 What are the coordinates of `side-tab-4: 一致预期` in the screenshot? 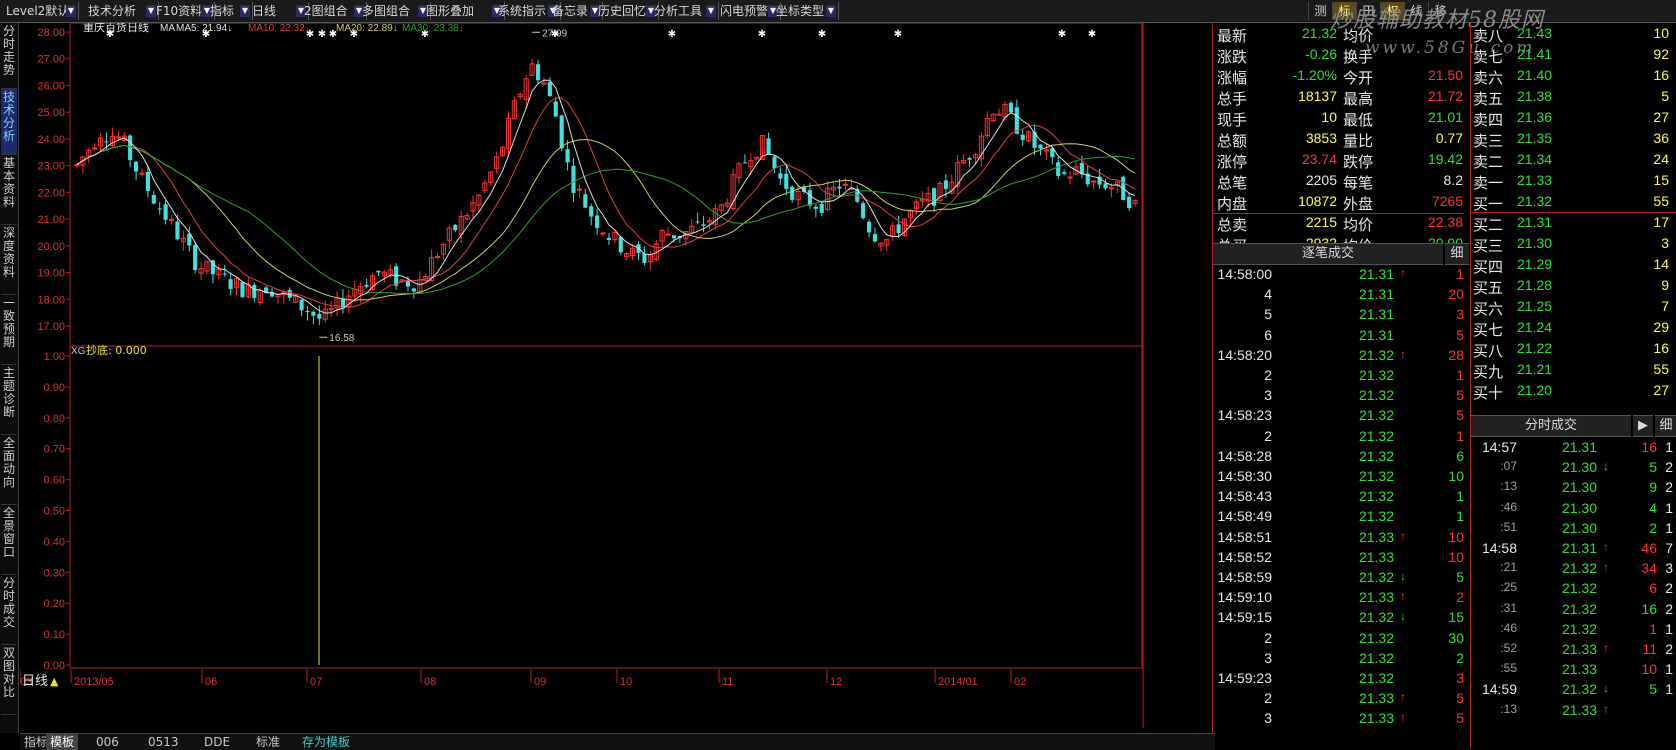 It's located at (9, 330).